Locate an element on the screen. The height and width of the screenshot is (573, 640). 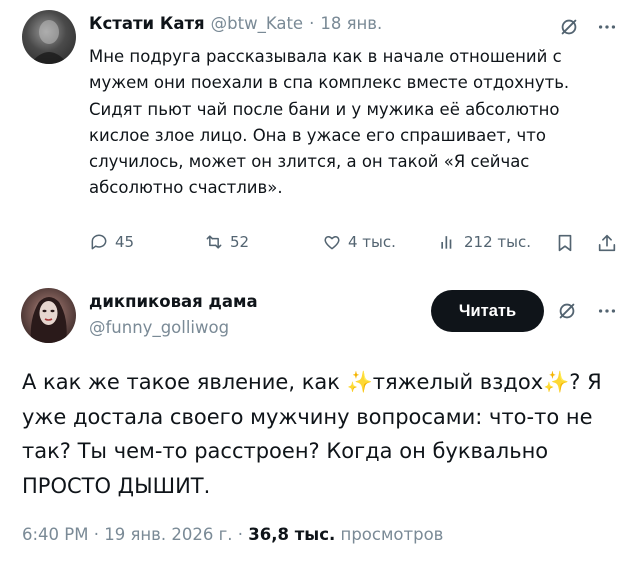
views-icon is located at coordinates (446, 242).